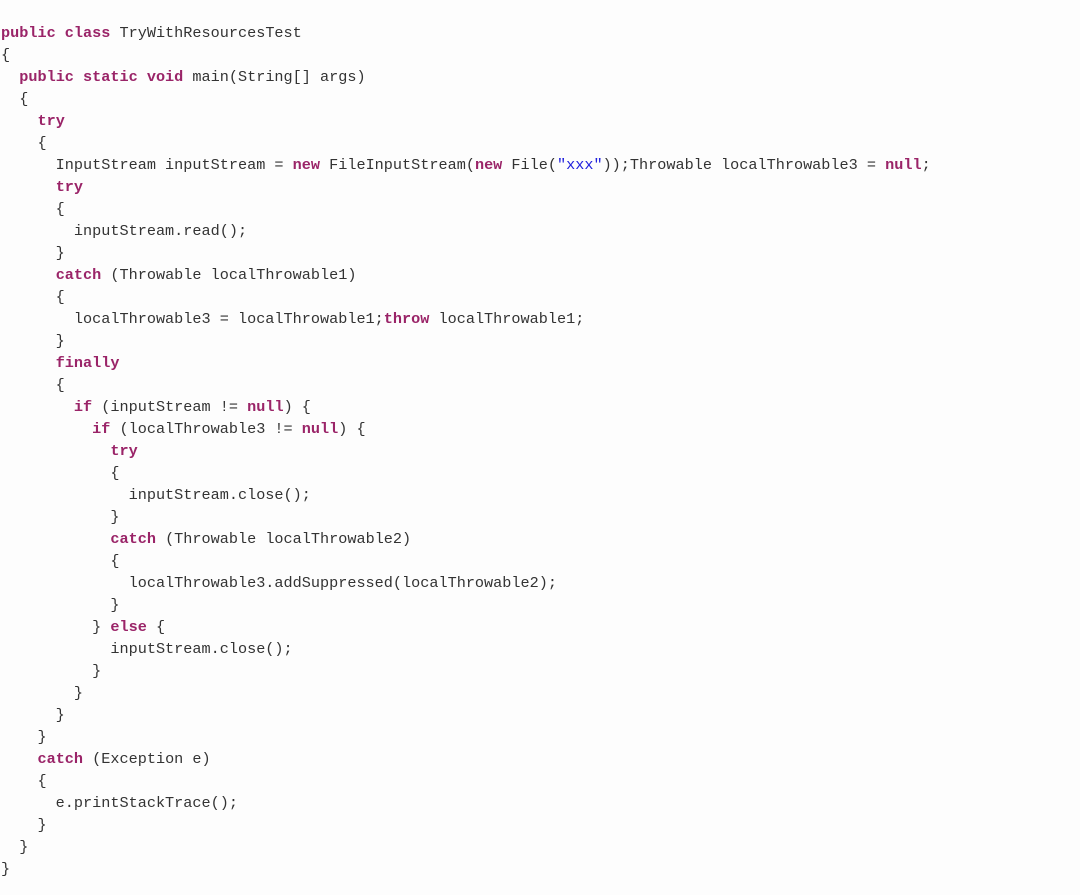 This screenshot has height=895, width=1080. What do you see at coordinates (406, 319) in the screenshot?
I see `code-keyword: throw` at bounding box center [406, 319].